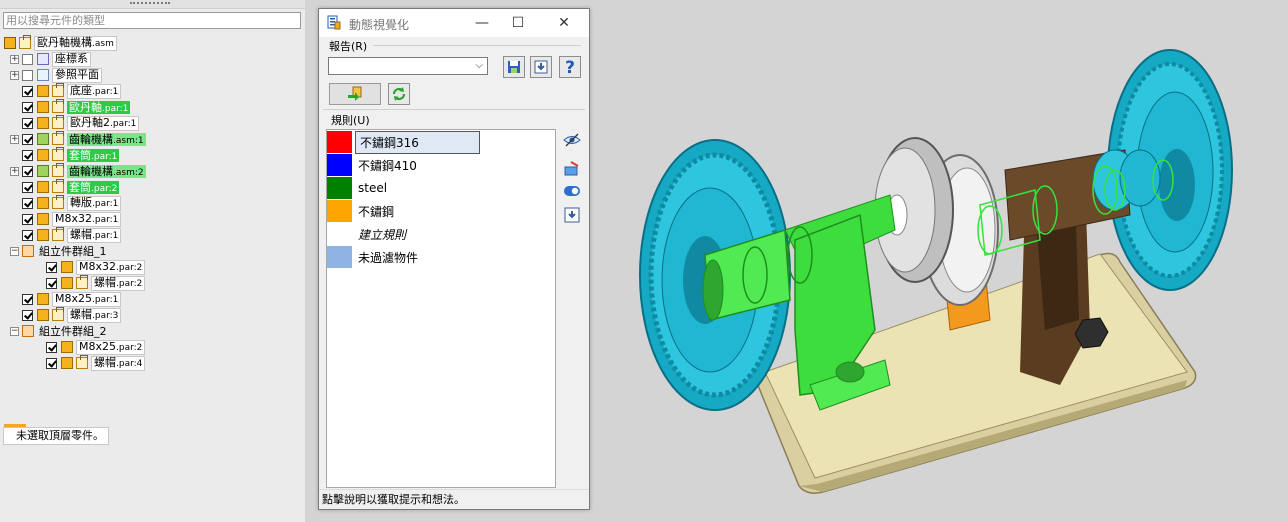 The image size is (1288, 522). What do you see at coordinates (87, 299) in the screenshot?
I see `tree-item-label: M8x25.par:1` at bounding box center [87, 299].